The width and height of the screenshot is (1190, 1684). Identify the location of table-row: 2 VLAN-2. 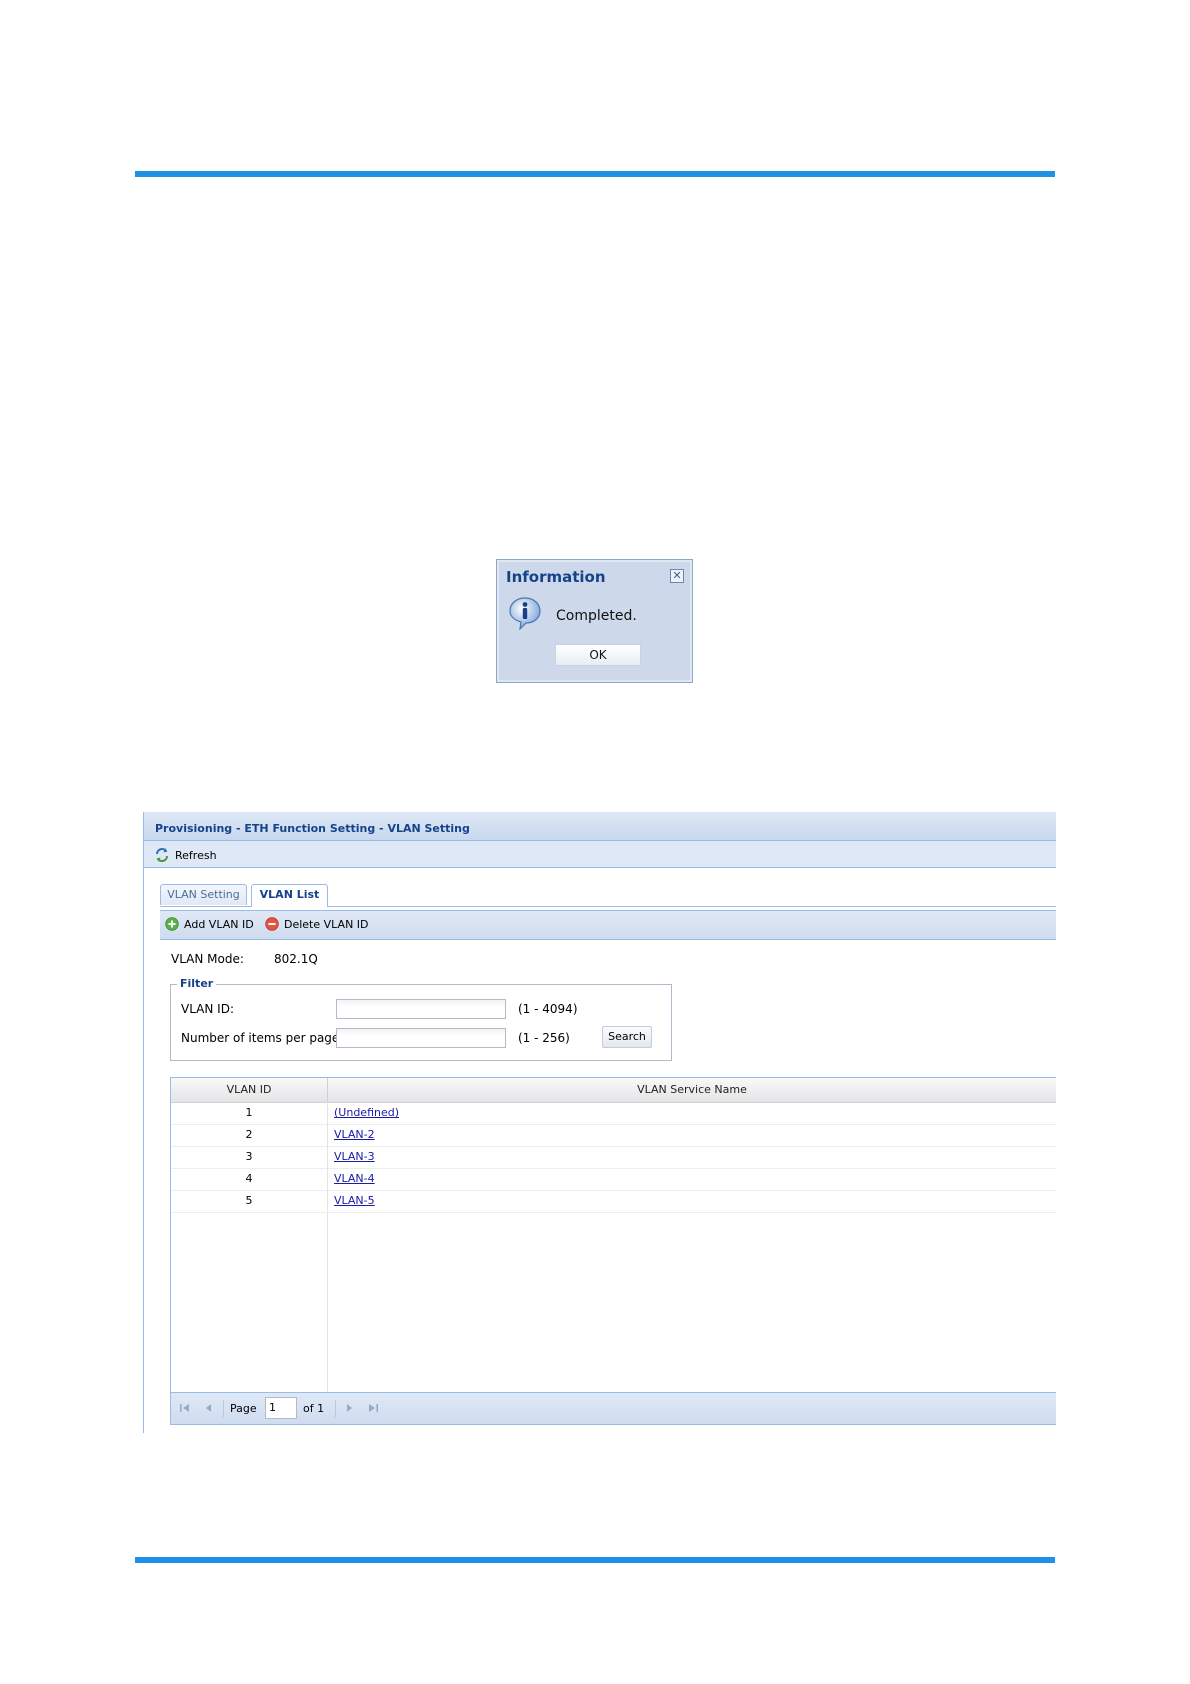
(613, 1135).